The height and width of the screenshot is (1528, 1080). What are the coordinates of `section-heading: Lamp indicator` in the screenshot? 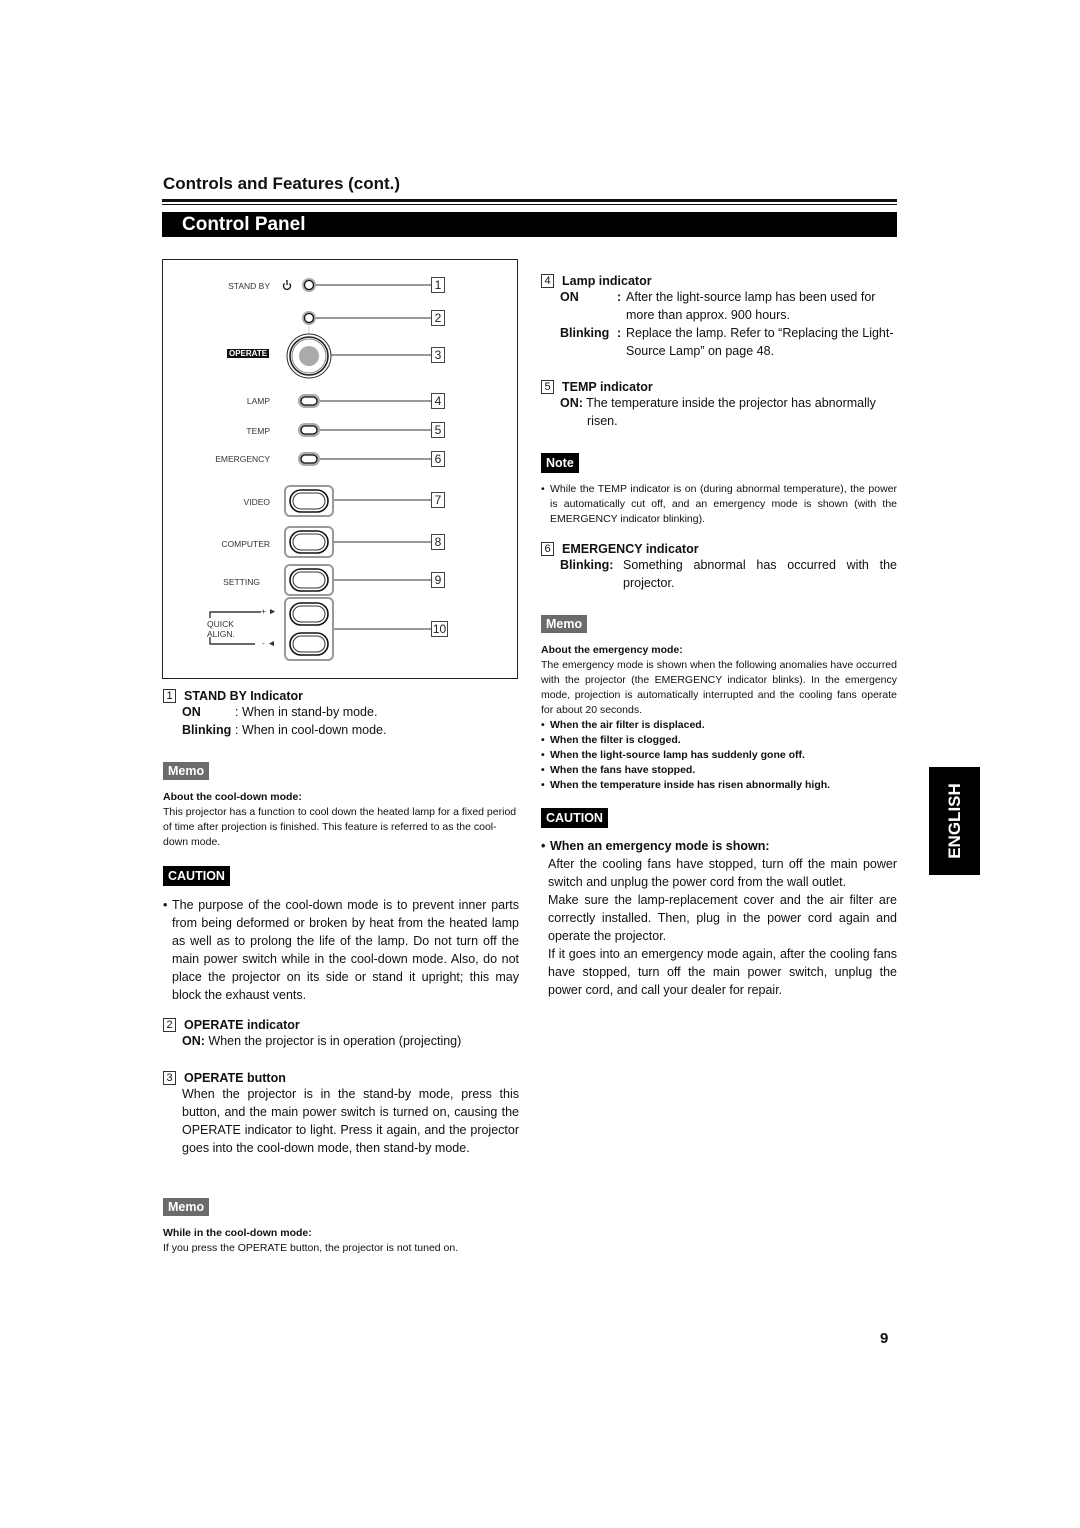 It's located at (607, 281).